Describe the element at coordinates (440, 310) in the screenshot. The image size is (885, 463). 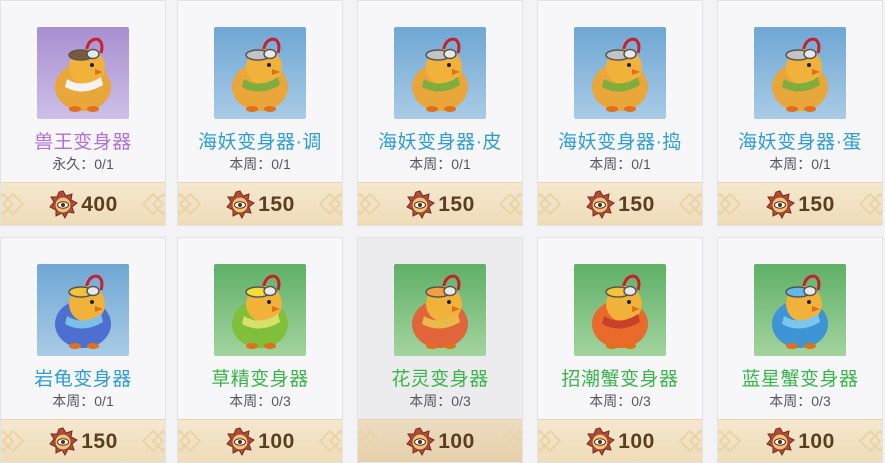
I see `flower-spirit-transformer-icon` at that location.